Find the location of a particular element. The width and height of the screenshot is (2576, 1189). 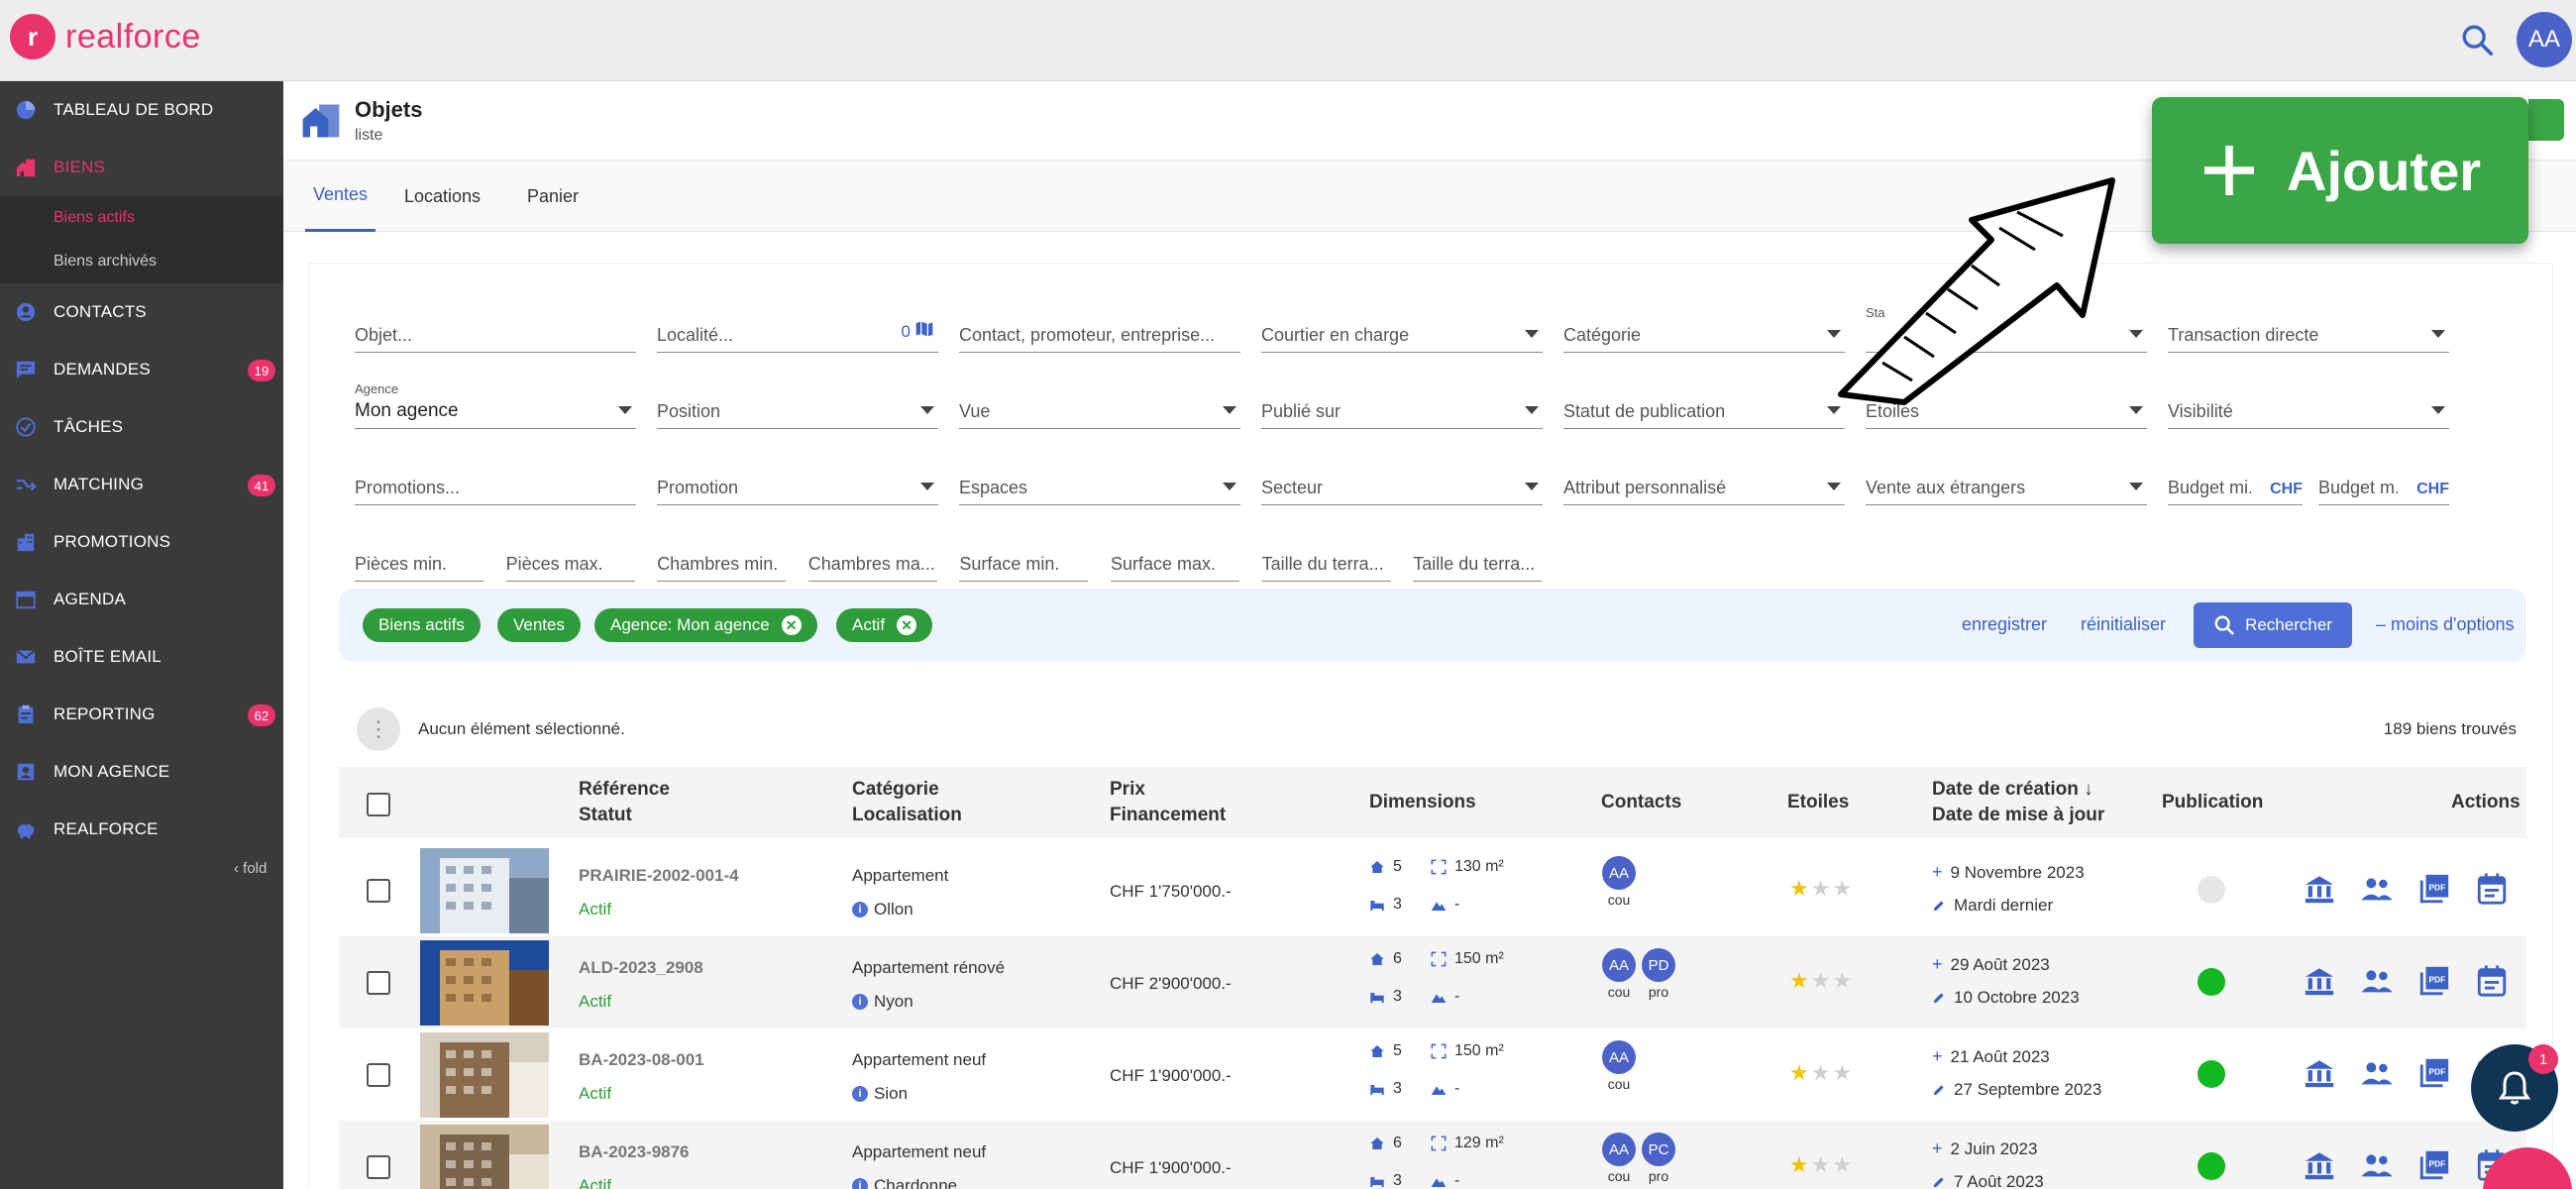

sidebar-item-biens: BIENS is located at coordinates (141, 168).